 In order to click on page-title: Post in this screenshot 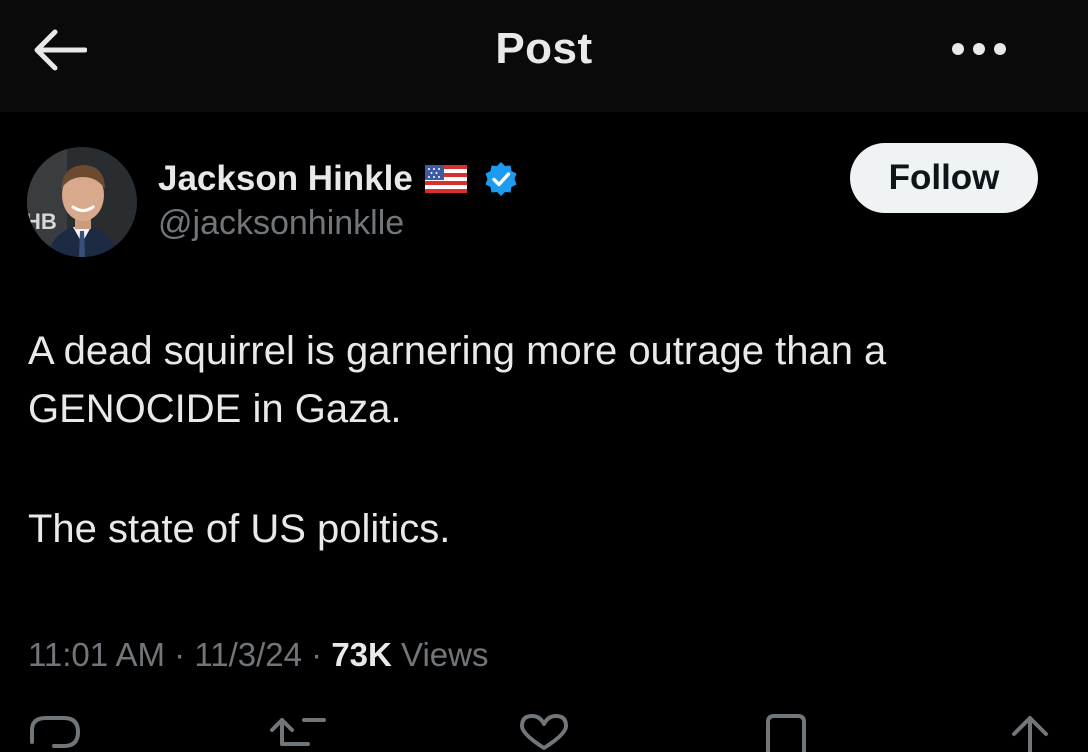, I will do `click(544, 48)`.